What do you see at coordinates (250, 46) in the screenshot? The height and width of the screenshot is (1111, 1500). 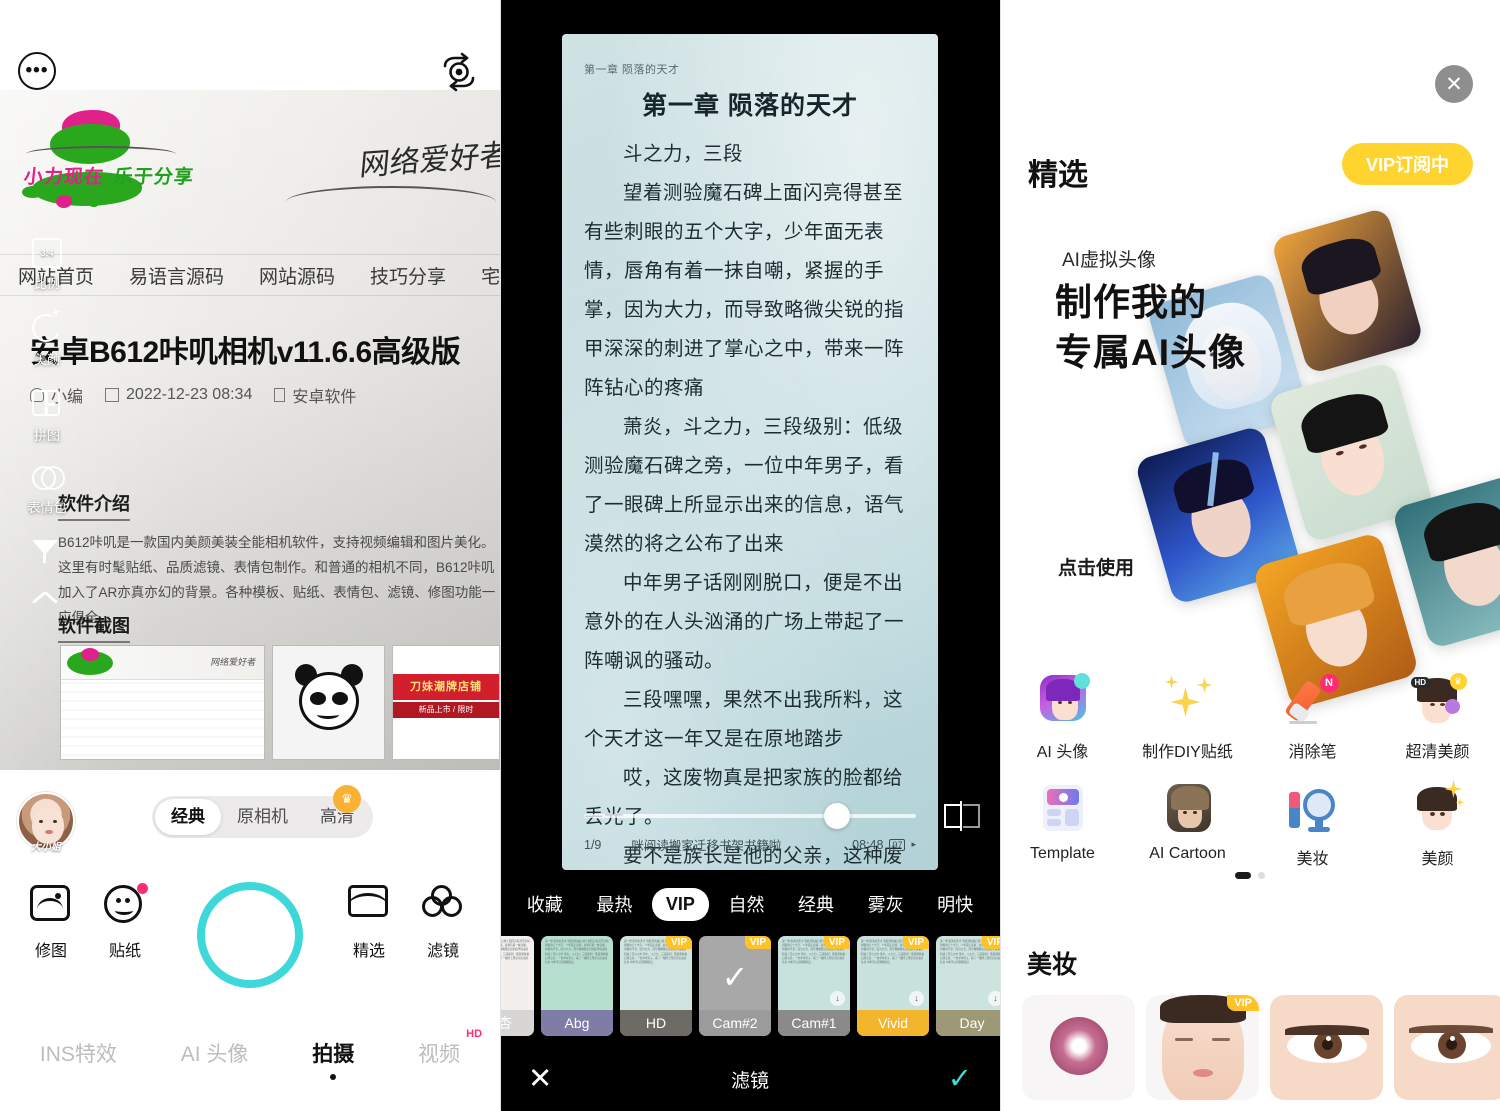 I see `camera-topbar: •••` at bounding box center [250, 46].